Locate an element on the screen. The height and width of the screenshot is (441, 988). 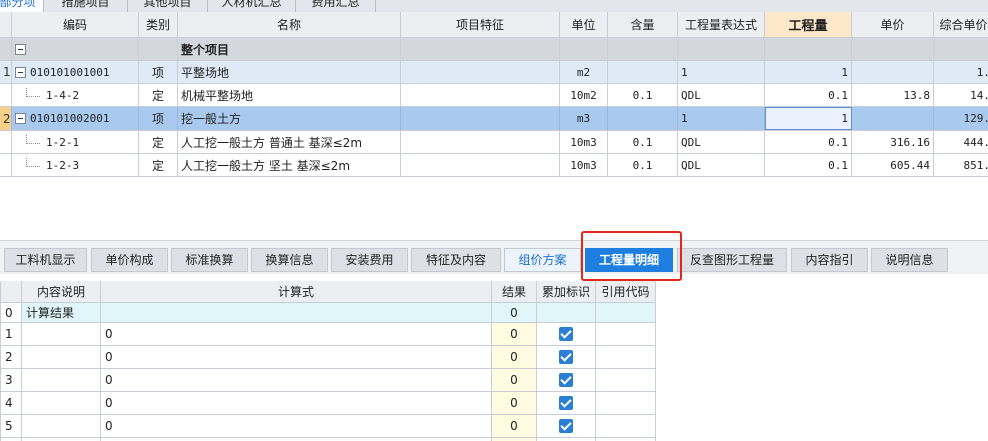
item-name: 平整场地 is located at coordinates (289, 72).